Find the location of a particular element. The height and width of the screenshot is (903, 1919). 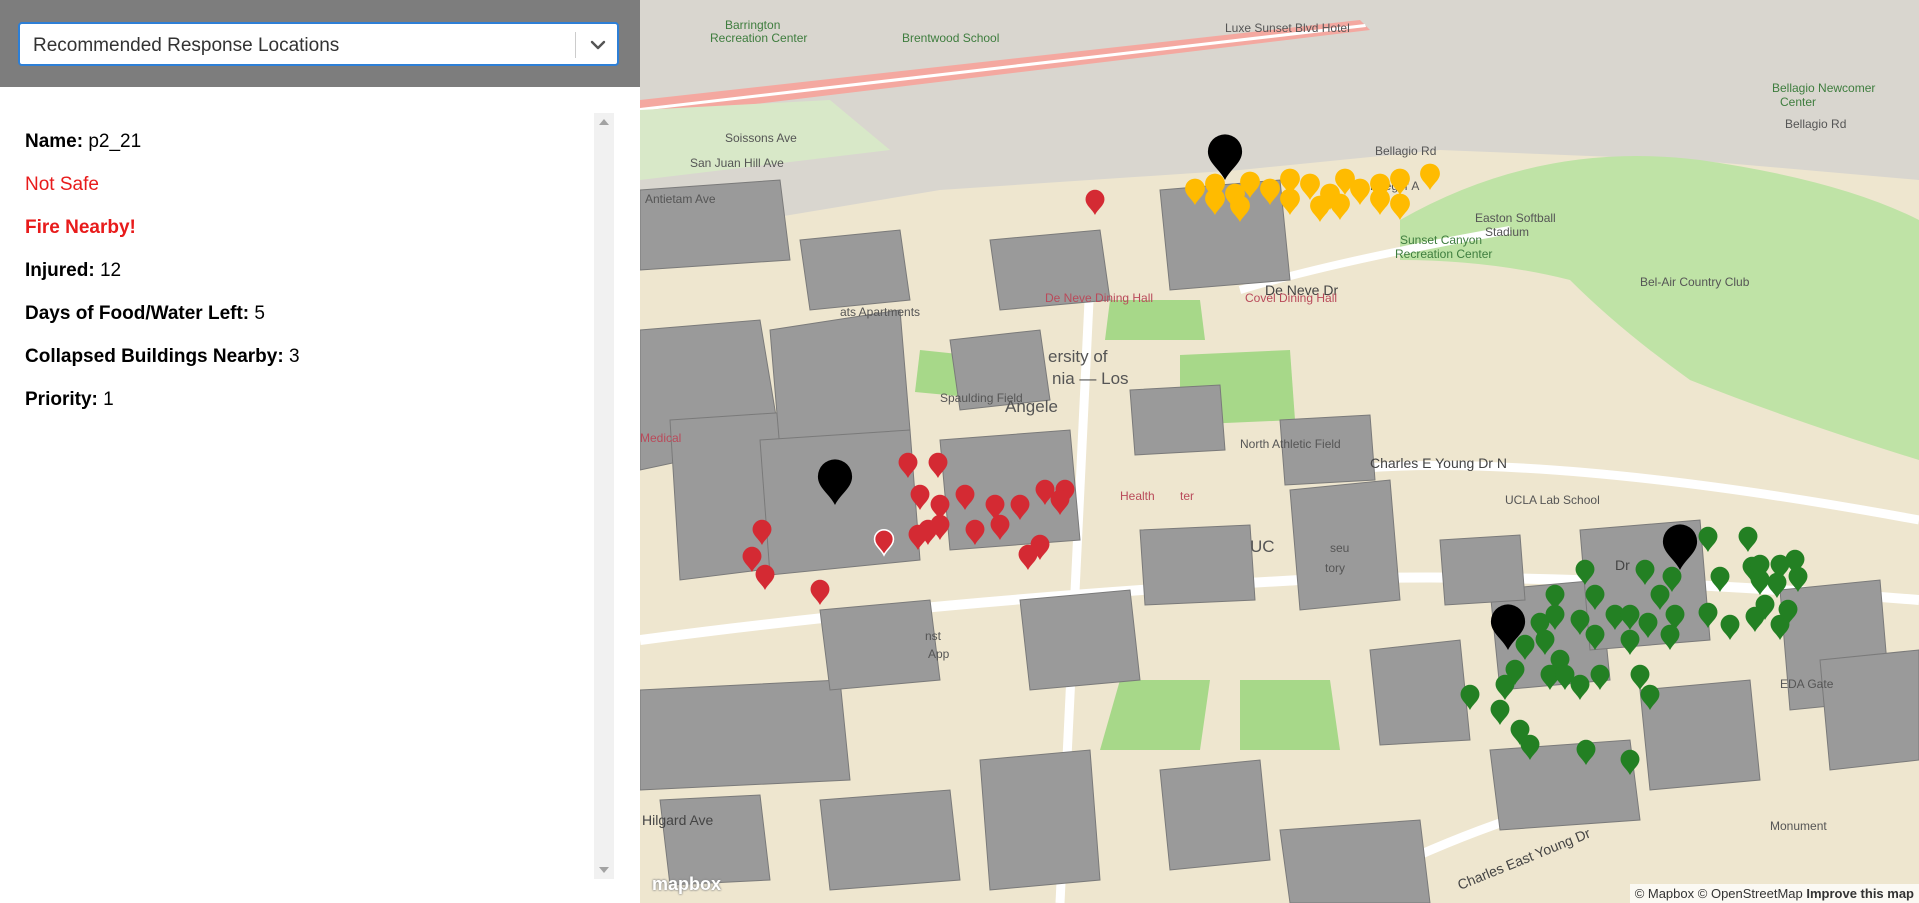

dropdown-bar: Recommended Response Locations is located at coordinates (320, 43).